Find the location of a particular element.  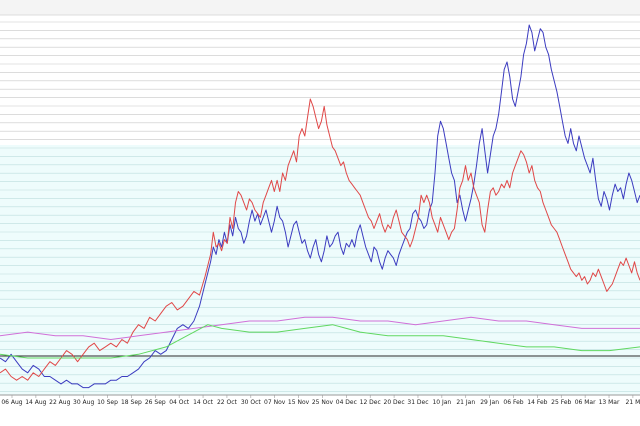

x-tick-label: 07 Nov is located at coordinates (275, 402).